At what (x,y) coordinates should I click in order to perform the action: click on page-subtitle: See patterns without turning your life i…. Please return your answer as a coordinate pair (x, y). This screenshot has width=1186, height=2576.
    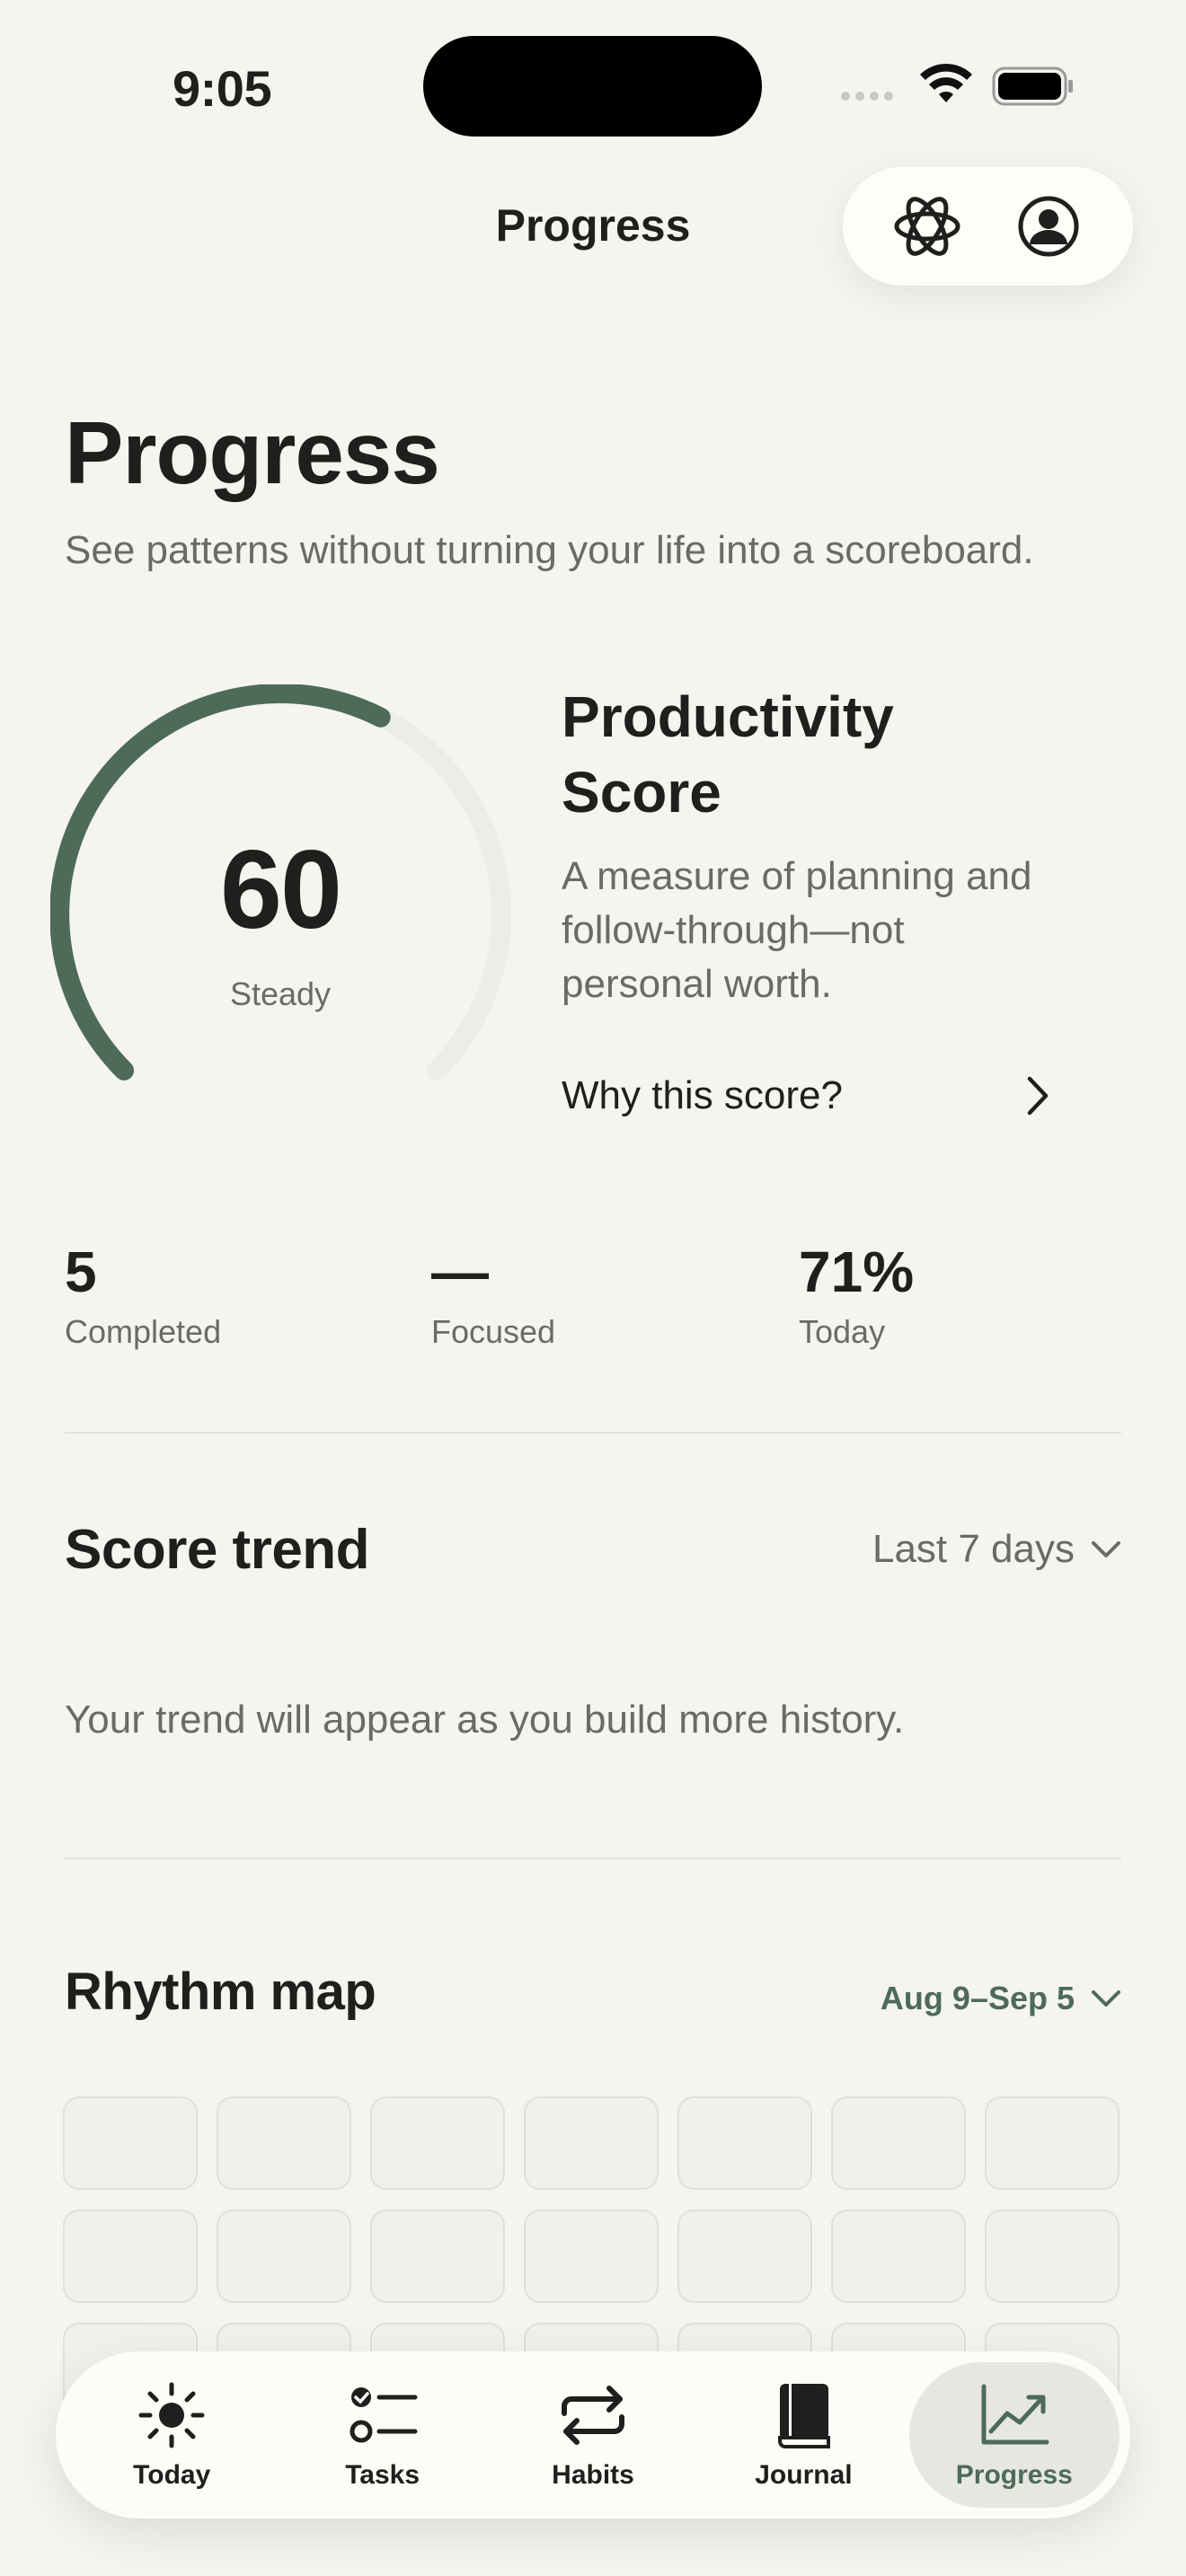
    Looking at the image, I should click on (549, 550).